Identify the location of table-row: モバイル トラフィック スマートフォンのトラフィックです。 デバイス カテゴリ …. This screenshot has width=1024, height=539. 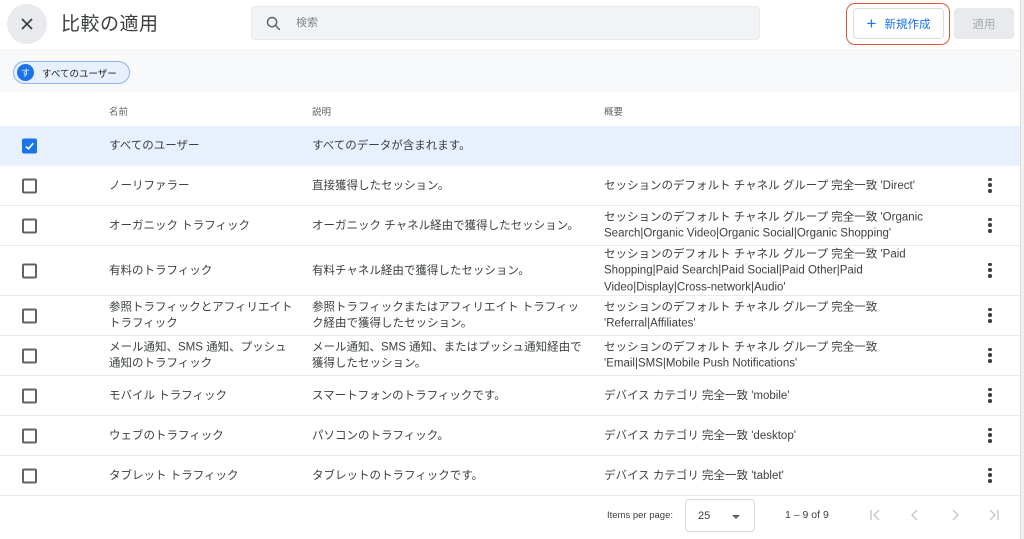
(510, 396).